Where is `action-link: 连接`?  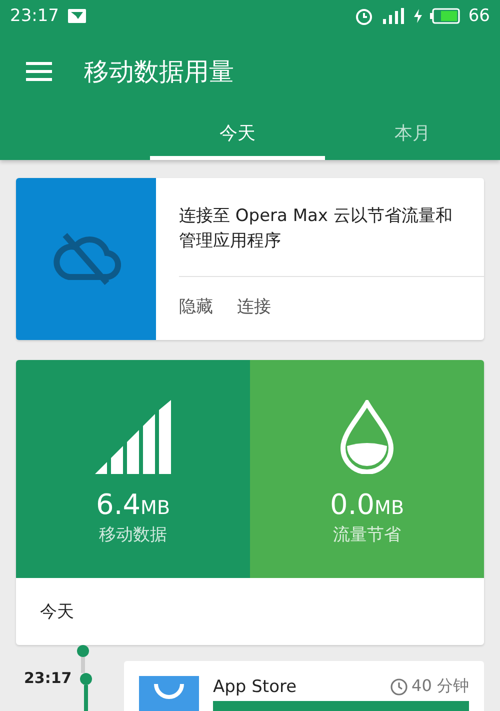
action-link: 连接 is located at coordinates (254, 306).